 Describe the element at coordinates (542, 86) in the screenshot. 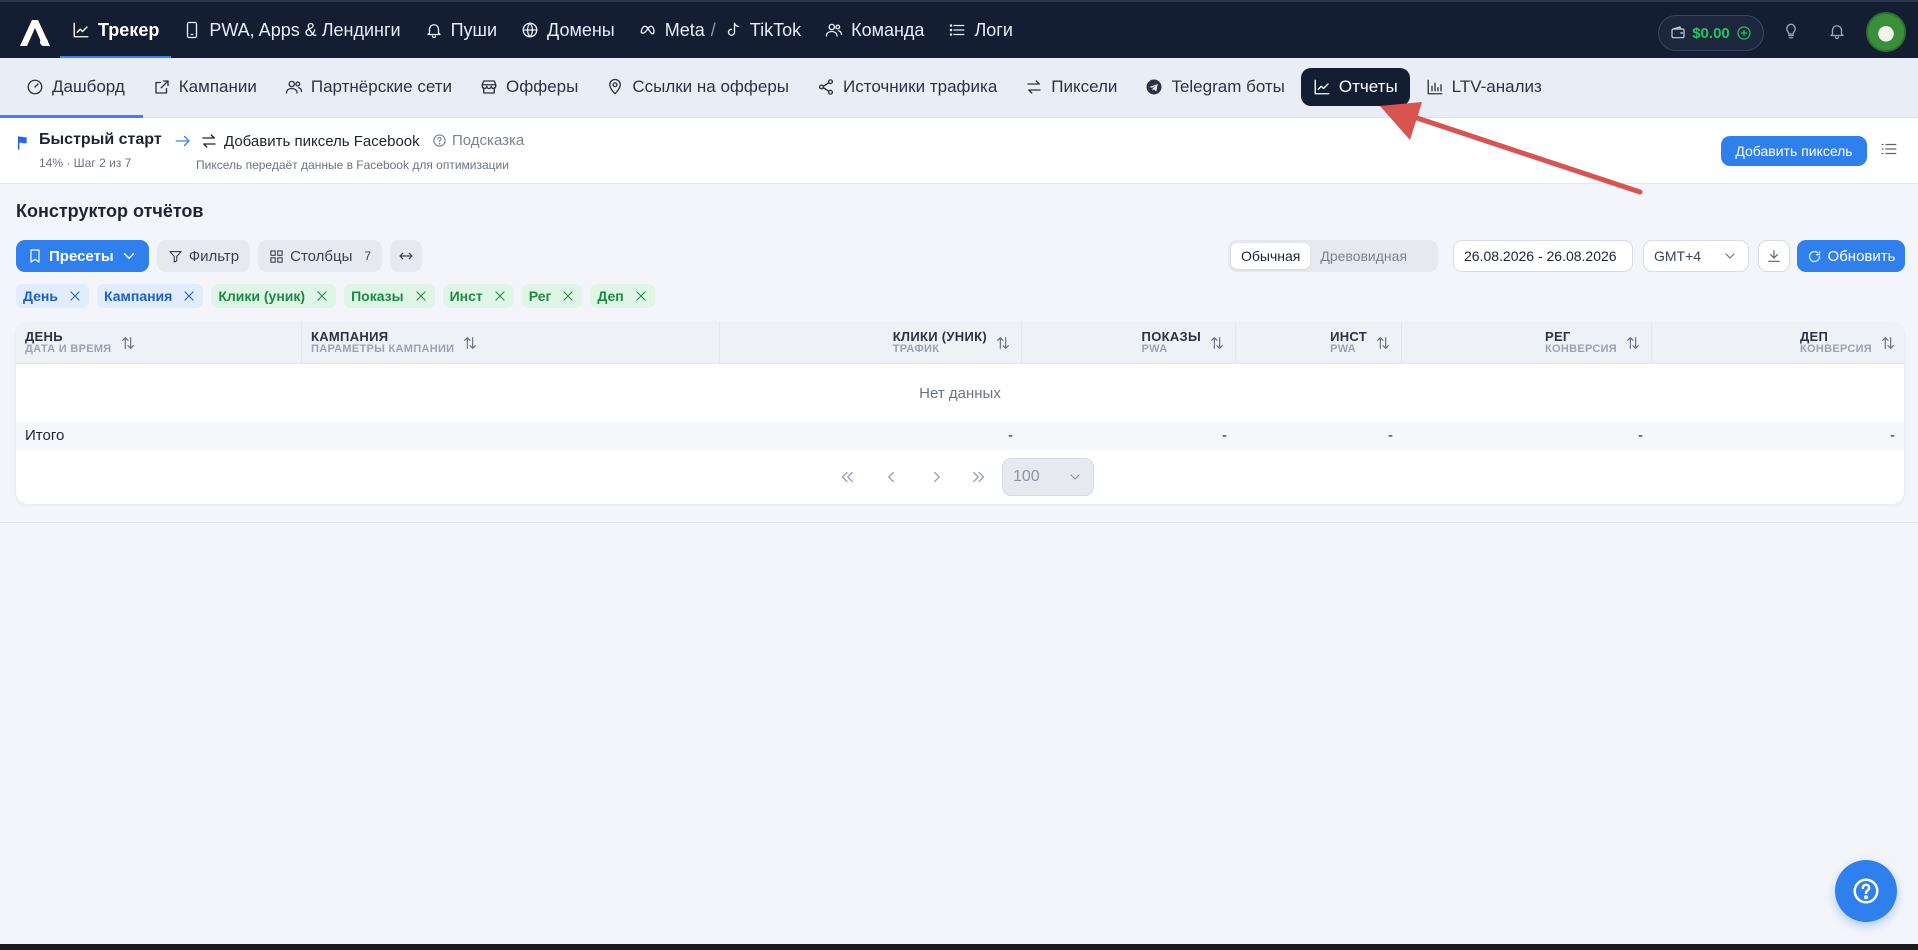

I see `tab-offers-label: Офферы` at that location.